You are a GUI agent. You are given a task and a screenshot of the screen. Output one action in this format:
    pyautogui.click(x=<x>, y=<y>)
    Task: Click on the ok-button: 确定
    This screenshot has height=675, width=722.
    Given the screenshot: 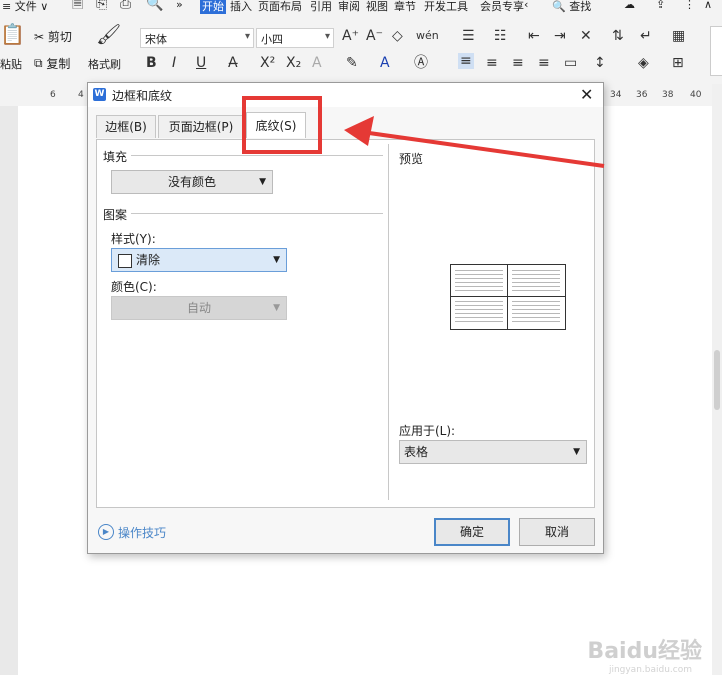 What is the action you would take?
    pyautogui.click(x=472, y=532)
    